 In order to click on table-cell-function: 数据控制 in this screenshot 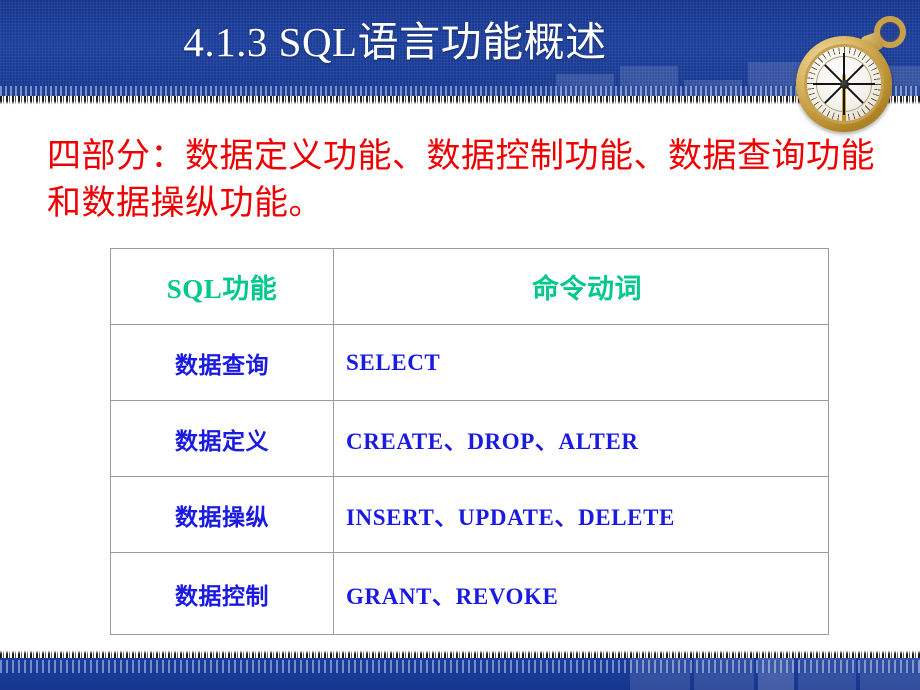, I will do `click(222, 593)`.